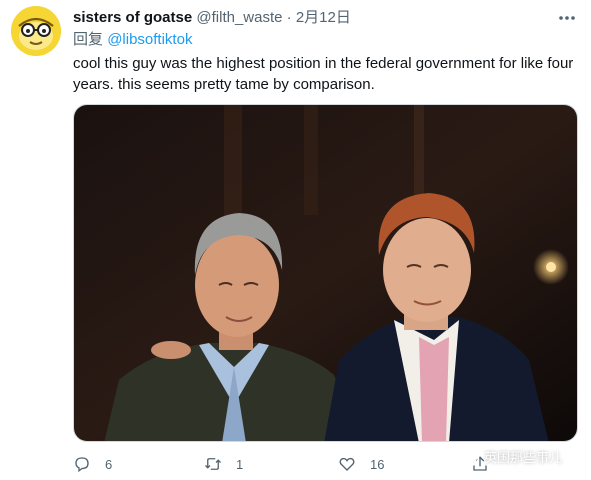 The image size is (591, 480). Describe the element at coordinates (149, 39) in the screenshot. I see `reply-mention-link: @libsoftiktok` at that location.